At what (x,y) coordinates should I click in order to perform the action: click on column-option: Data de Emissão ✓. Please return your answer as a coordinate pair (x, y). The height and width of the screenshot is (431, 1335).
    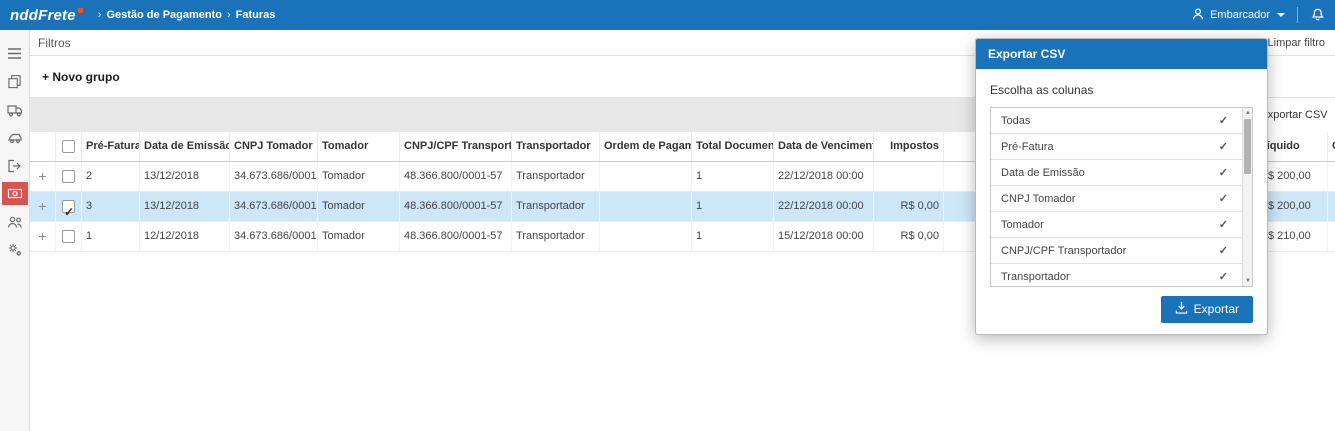
    Looking at the image, I should click on (1116, 173).